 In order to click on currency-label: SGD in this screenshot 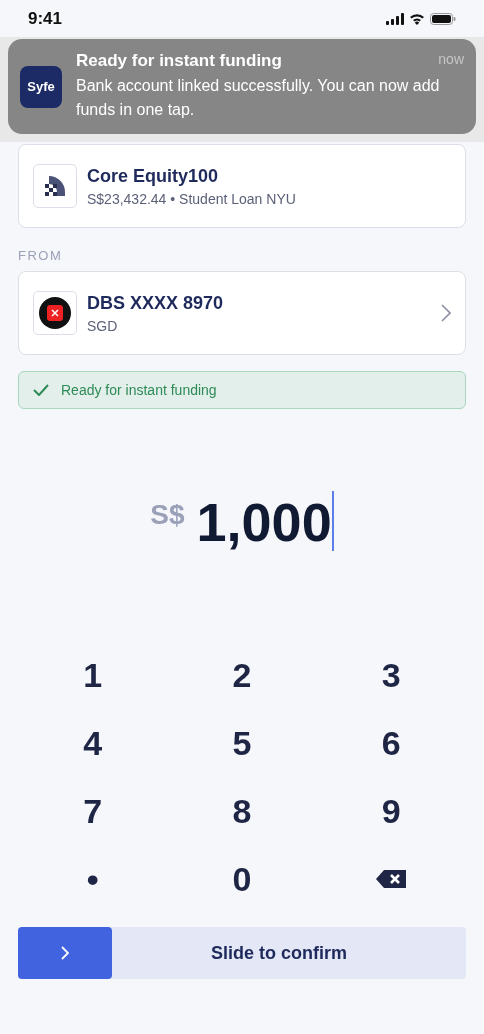, I will do `click(103, 325)`.